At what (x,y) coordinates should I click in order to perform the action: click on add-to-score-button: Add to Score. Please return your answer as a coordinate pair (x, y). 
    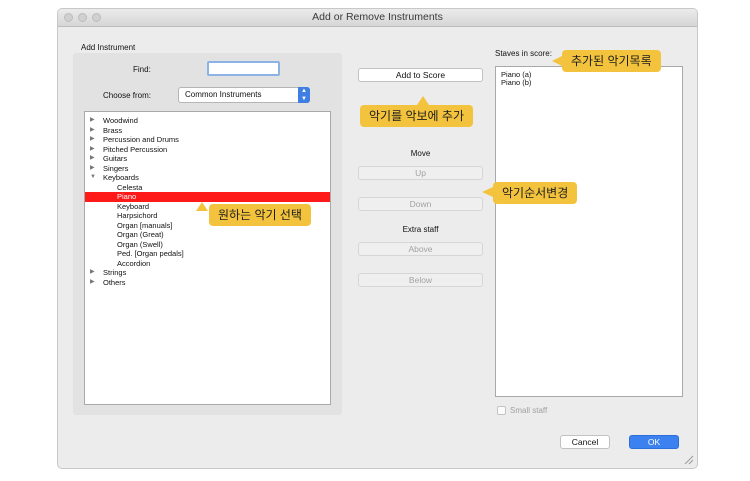
    Looking at the image, I should click on (420, 75).